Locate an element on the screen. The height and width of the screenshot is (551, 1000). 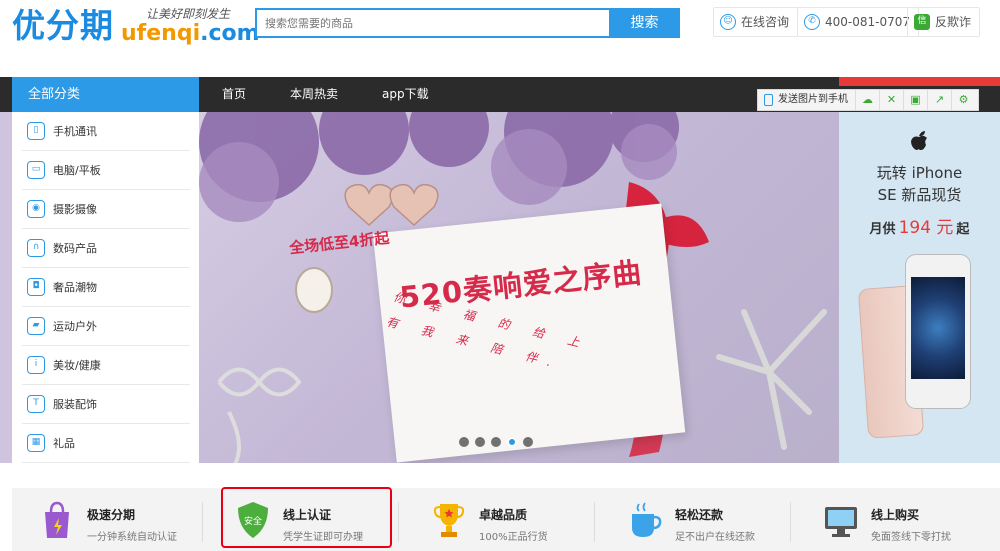
cloud-icon: ☁ is located at coordinates (867, 100).